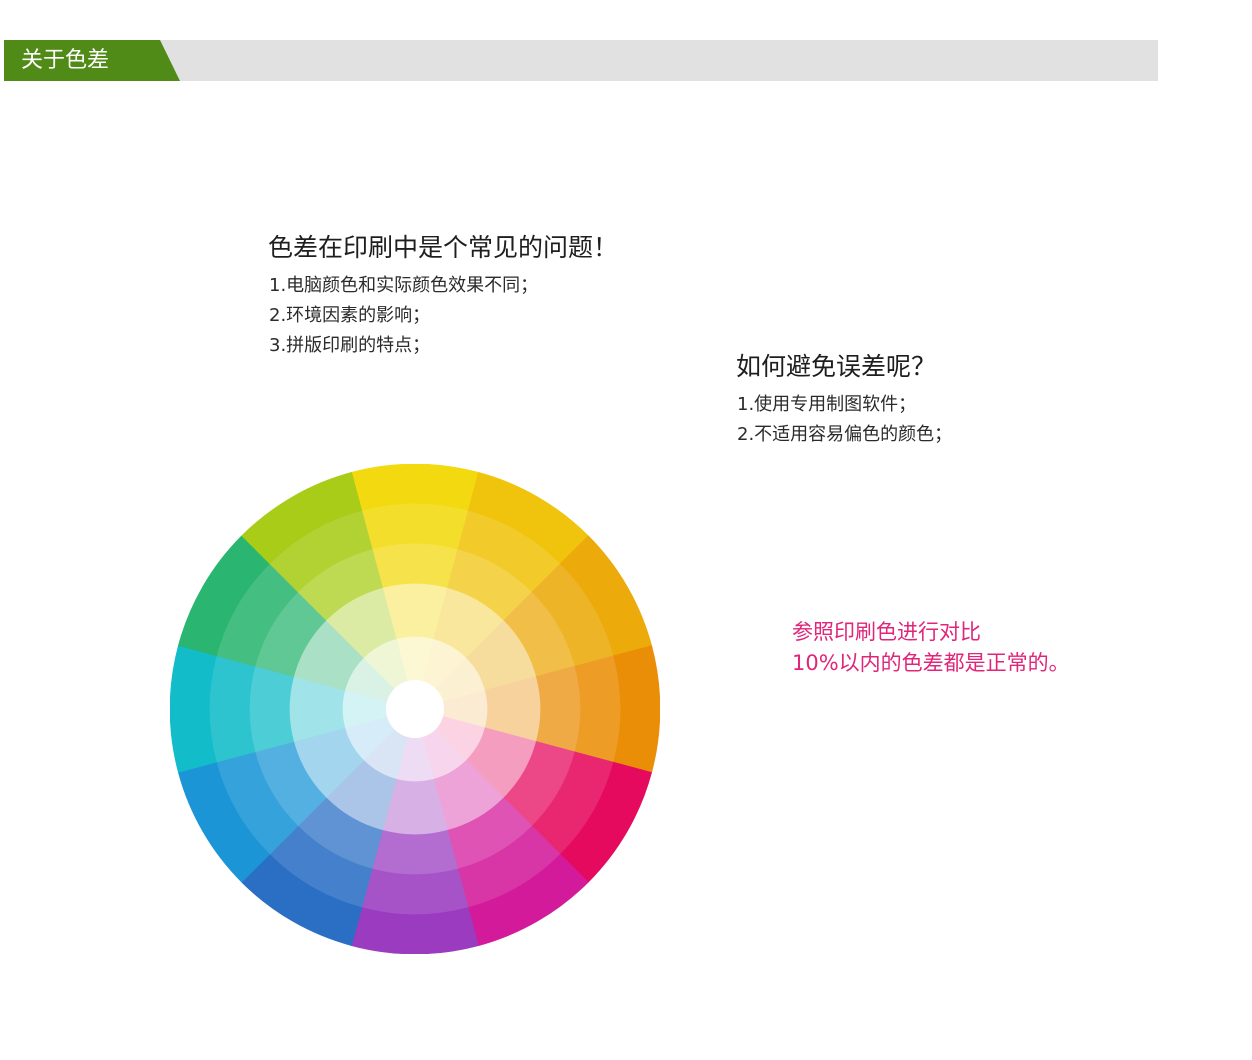 The image size is (1252, 1060). I want to click on section-title: 关于色差, so click(65, 60).